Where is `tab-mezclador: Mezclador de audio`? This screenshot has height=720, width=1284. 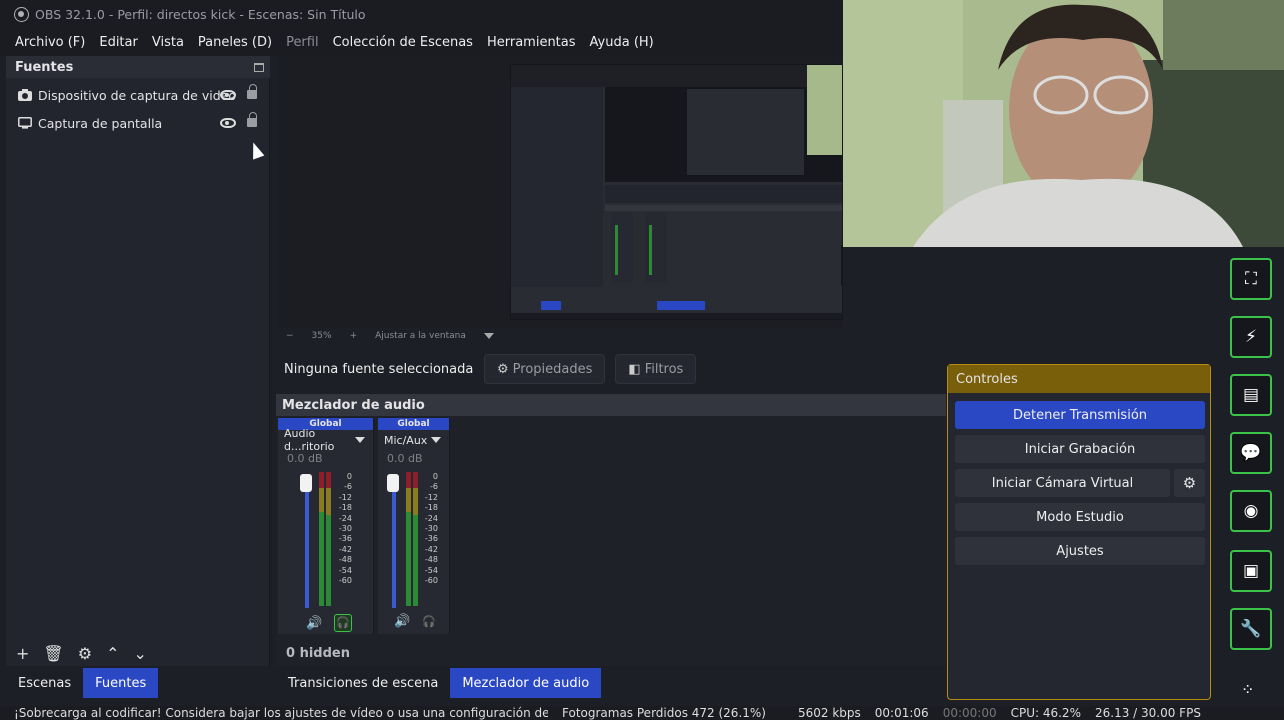 tab-mezclador: Mezclador de audio is located at coordinates (526, 683).